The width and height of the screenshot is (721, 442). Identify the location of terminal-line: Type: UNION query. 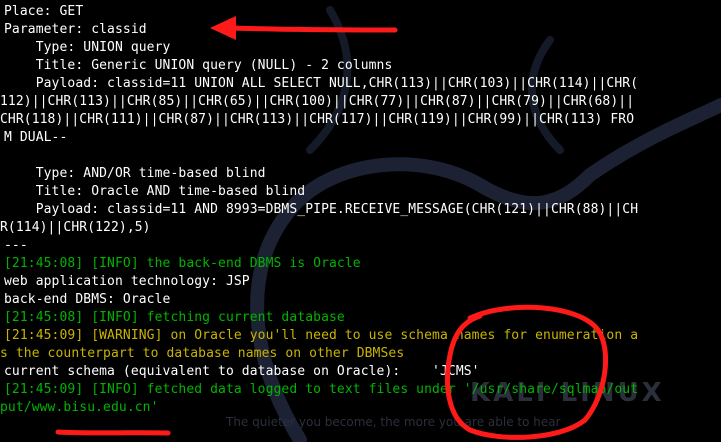
(87, 47).